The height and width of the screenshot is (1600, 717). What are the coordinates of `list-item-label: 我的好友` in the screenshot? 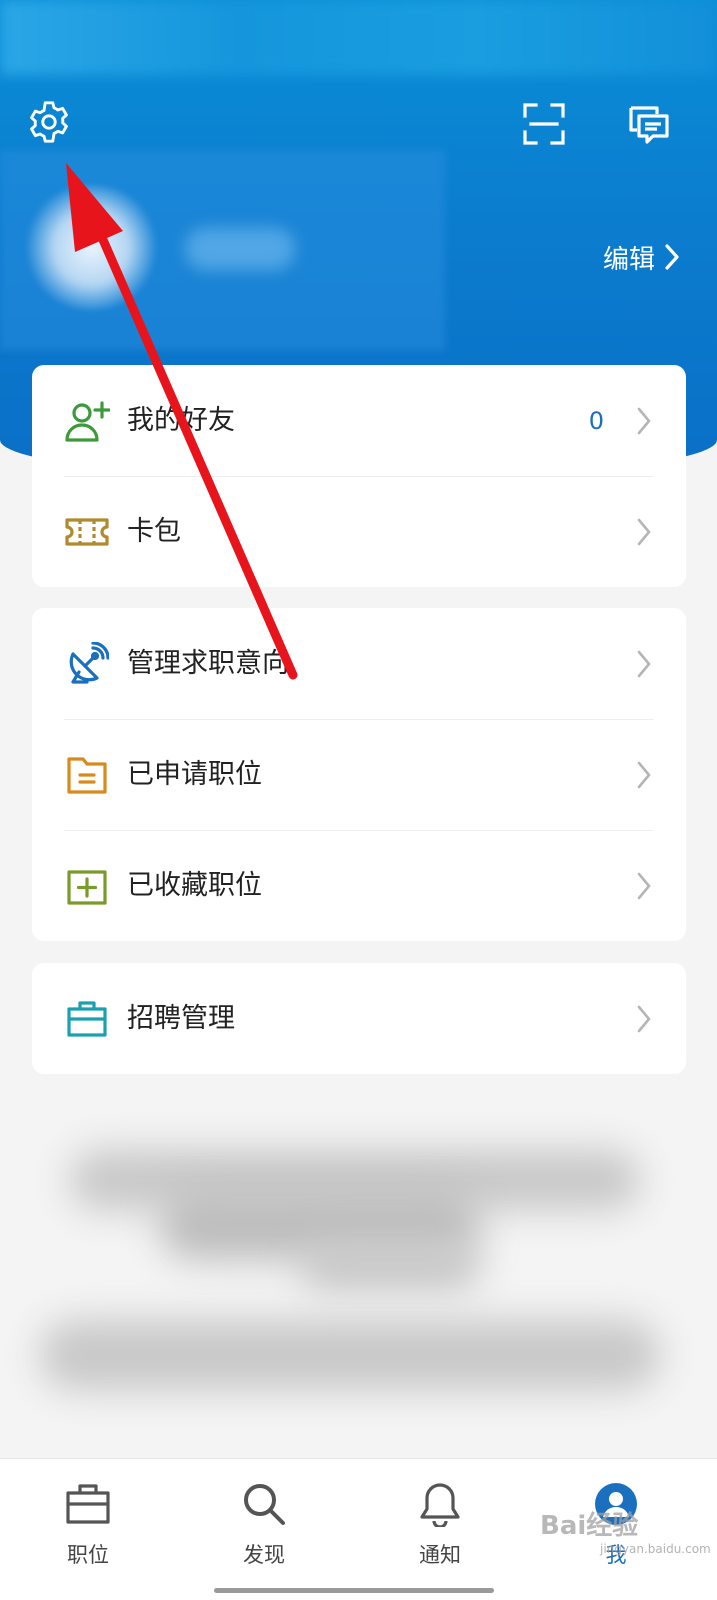 It's located at (181, 420).